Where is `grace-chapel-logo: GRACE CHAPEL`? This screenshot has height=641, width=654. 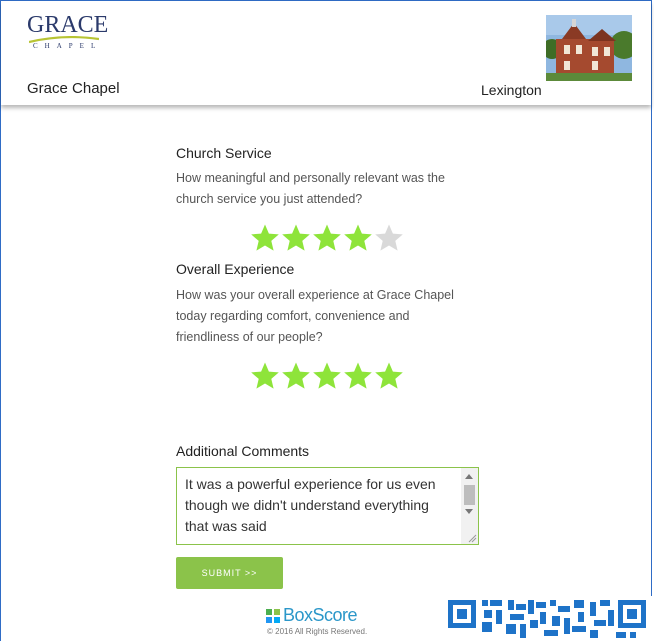 grace-chapel-logo: GRACE CHAPEL is located at coordinates (72, 35).